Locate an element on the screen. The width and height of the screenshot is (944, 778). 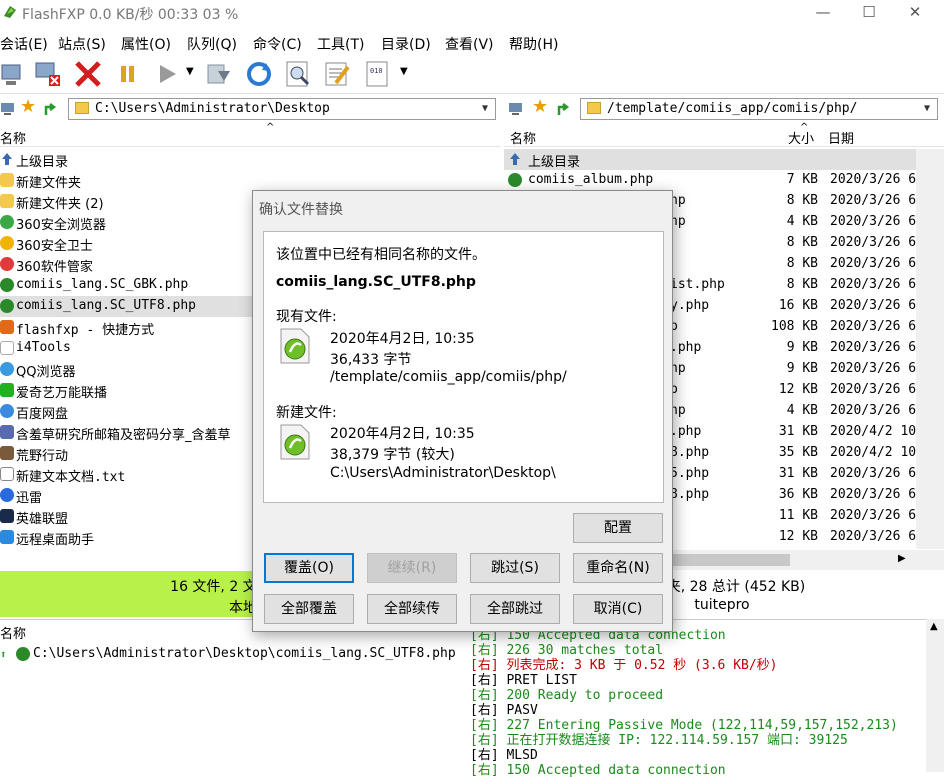
play-icon is located at coordinates (167, 74).